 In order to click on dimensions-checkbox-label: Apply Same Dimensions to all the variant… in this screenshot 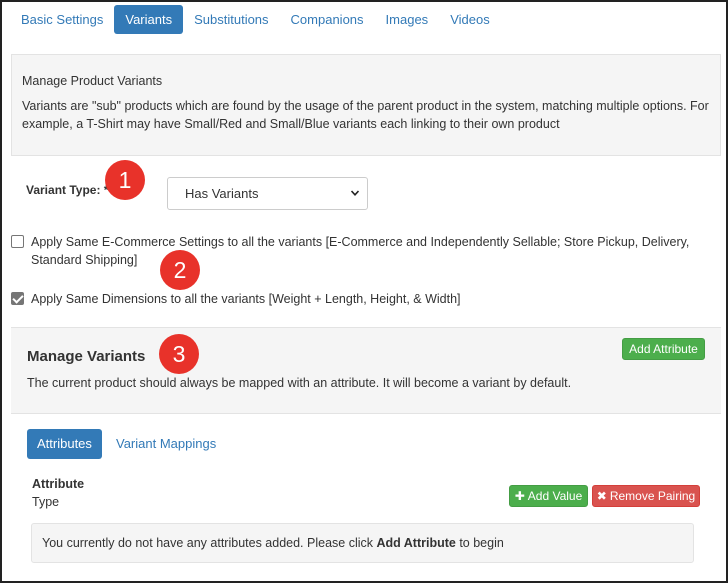, I will do `click(246, 299)`.